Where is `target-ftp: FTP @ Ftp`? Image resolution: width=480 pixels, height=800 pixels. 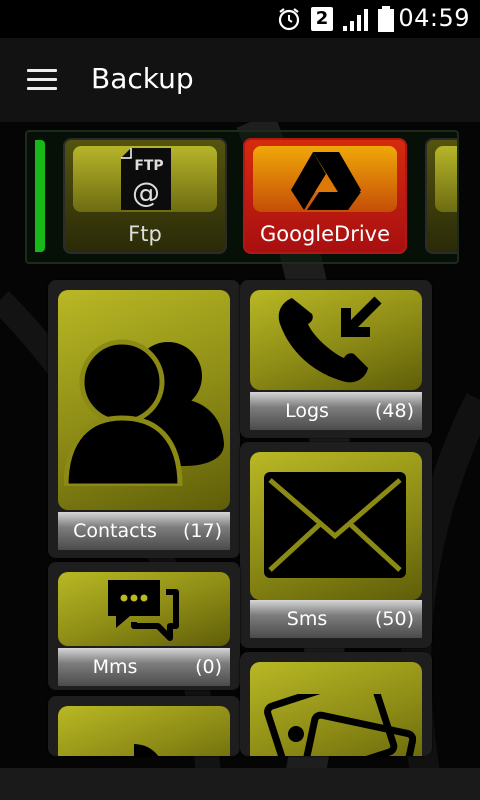 target-ftp: FTP @ Ftp is located at coordinates (145, 196).